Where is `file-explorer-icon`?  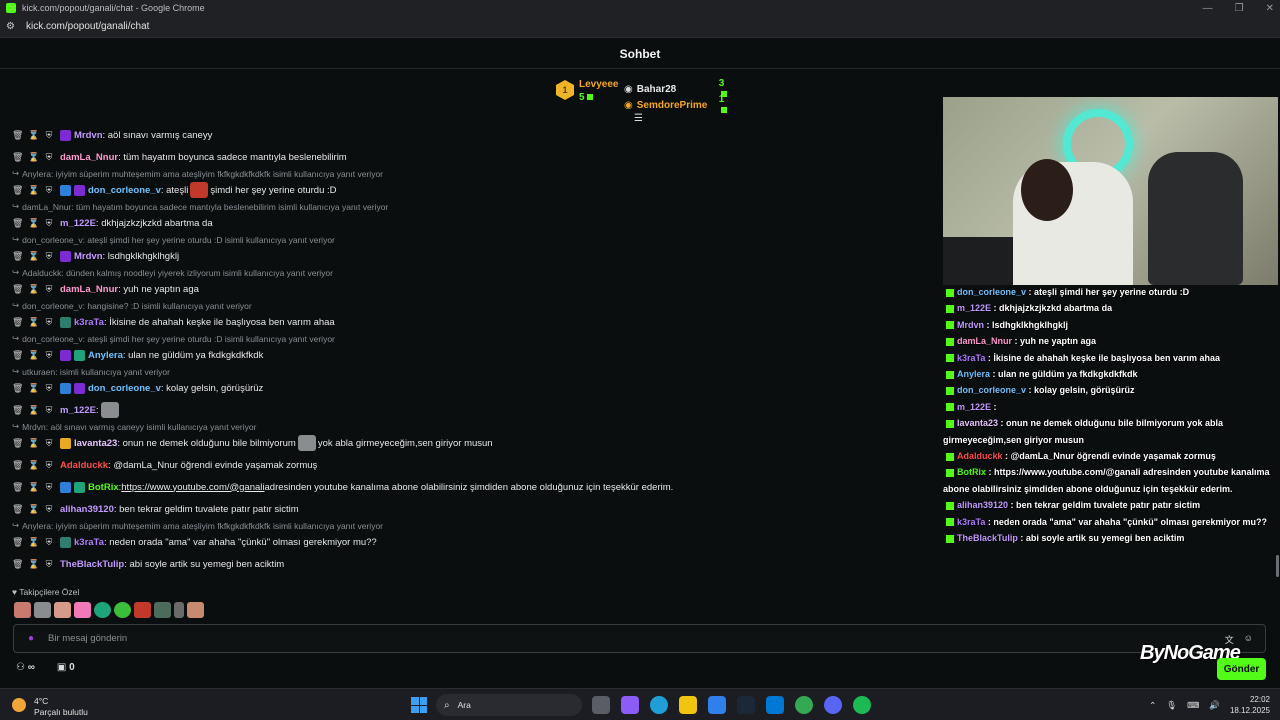
file-explorer-icon is located at coordinates (688, 705).